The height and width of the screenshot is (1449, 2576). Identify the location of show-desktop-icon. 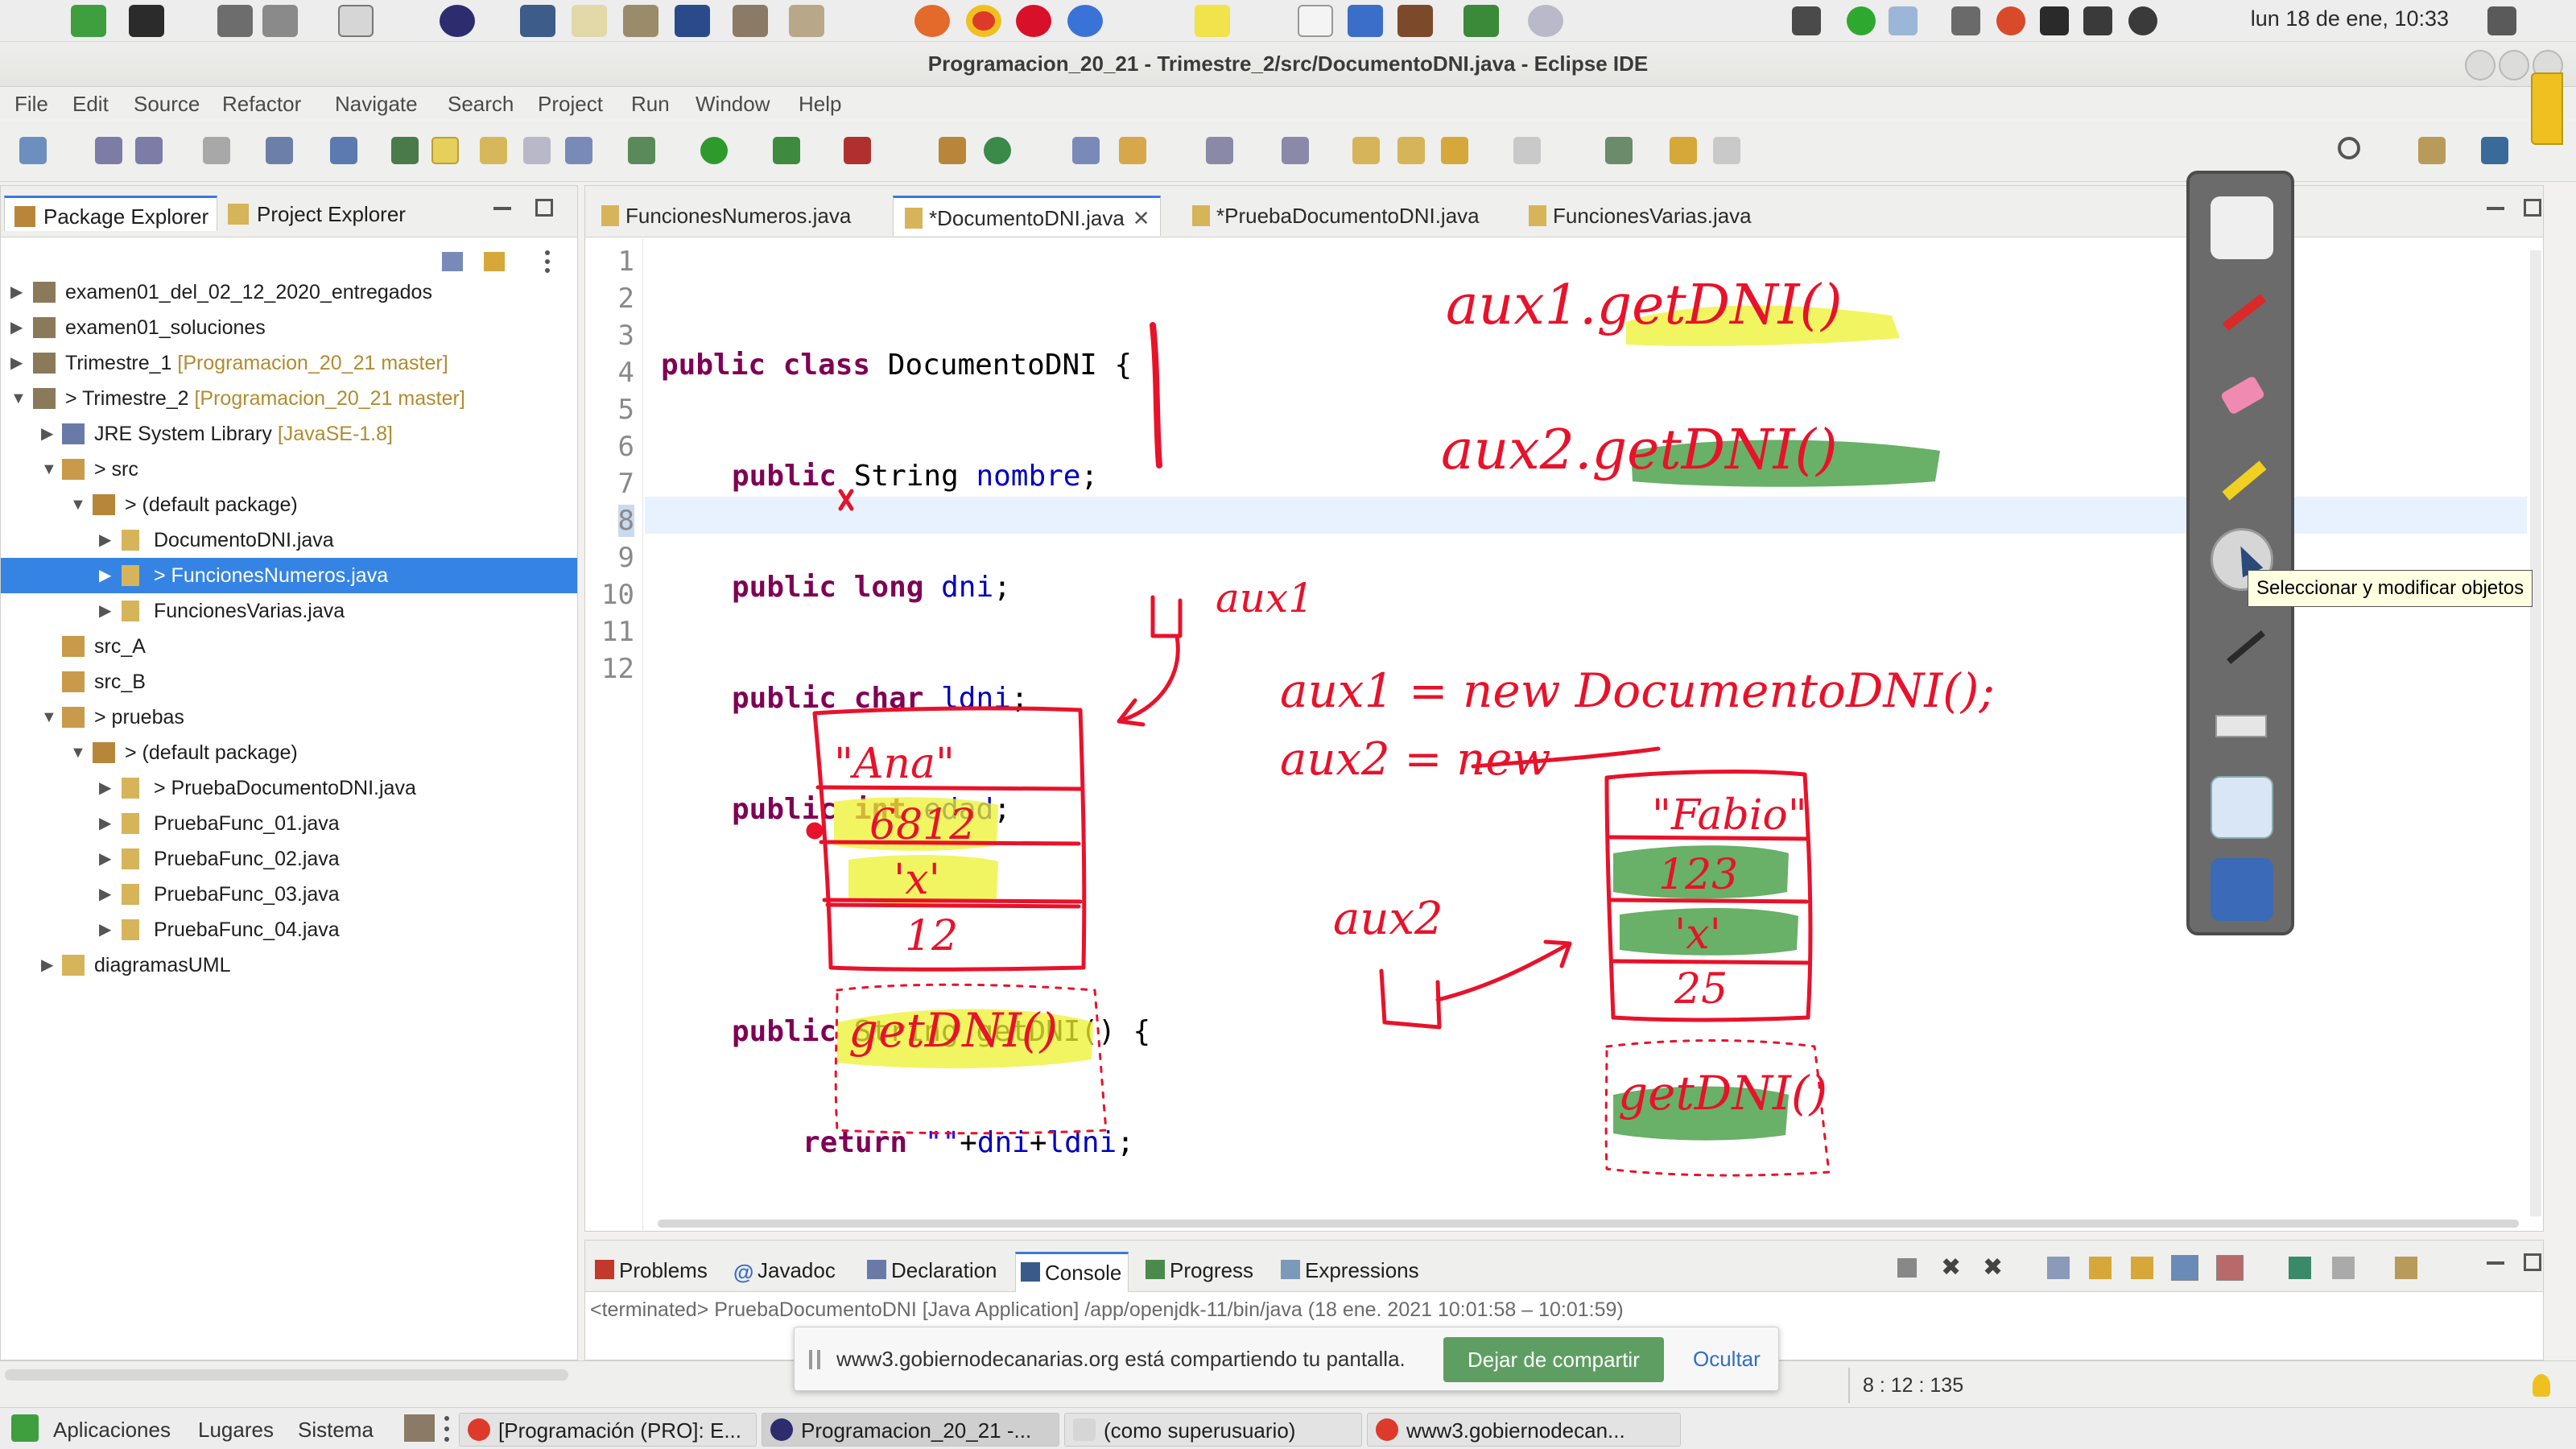
(2501, 20).